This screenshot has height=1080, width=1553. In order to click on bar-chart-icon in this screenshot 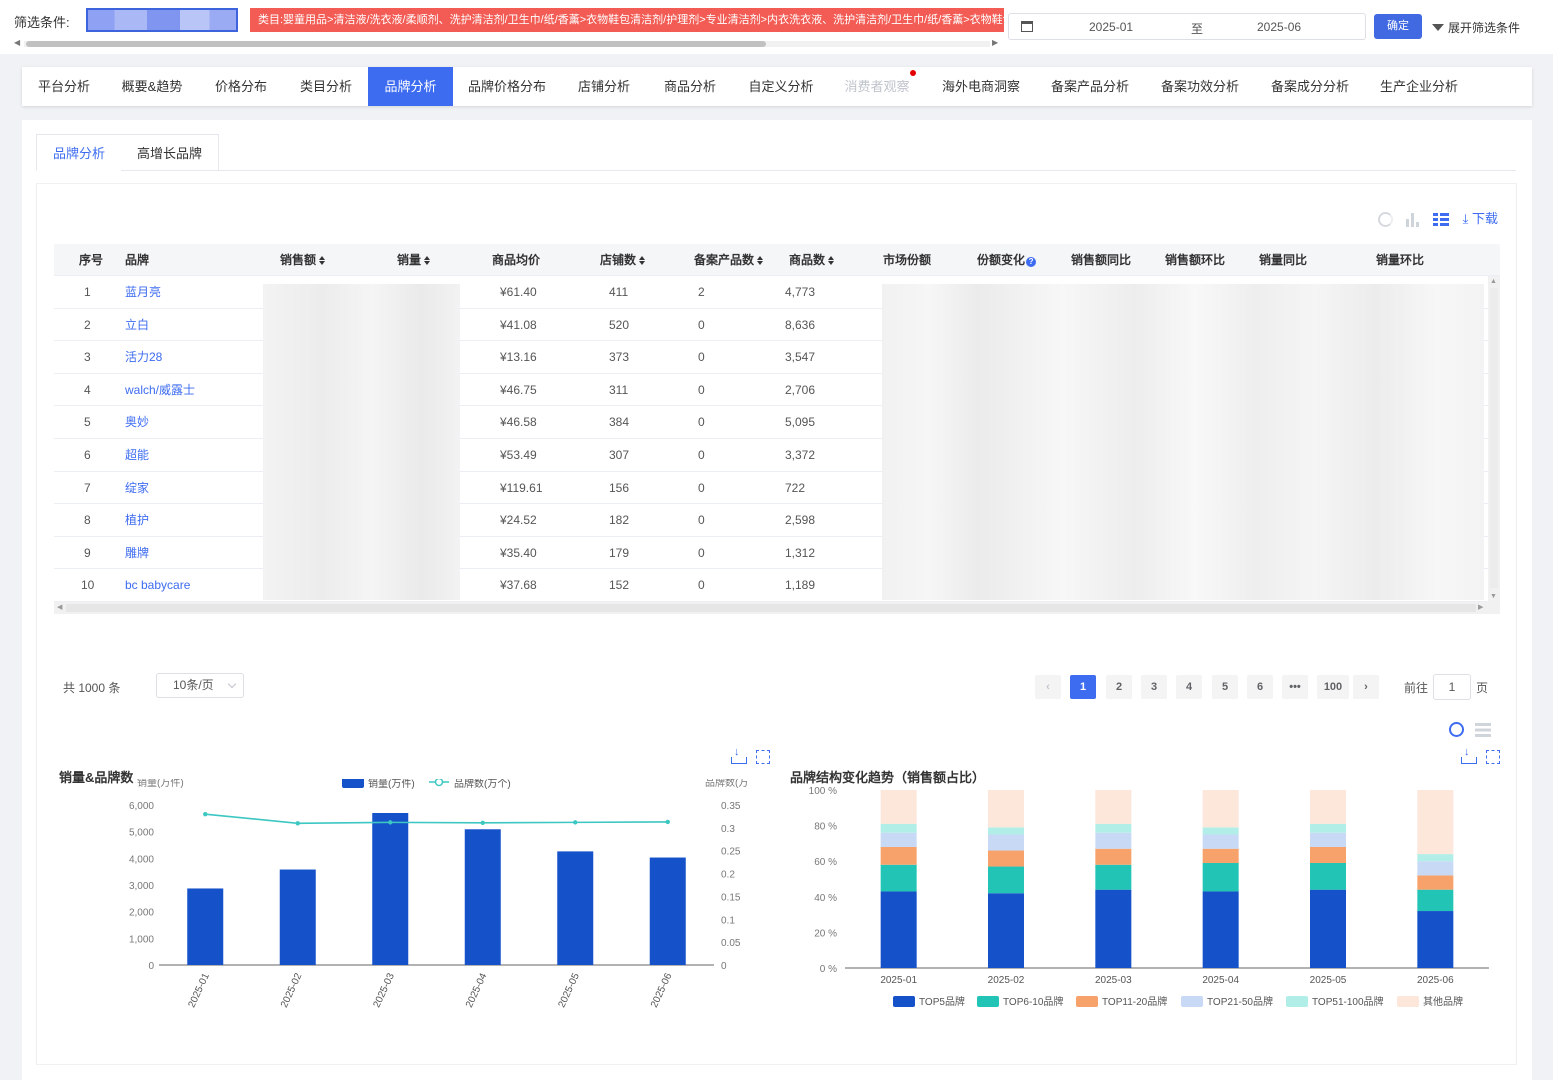, I will do `click(1412, 219)`.